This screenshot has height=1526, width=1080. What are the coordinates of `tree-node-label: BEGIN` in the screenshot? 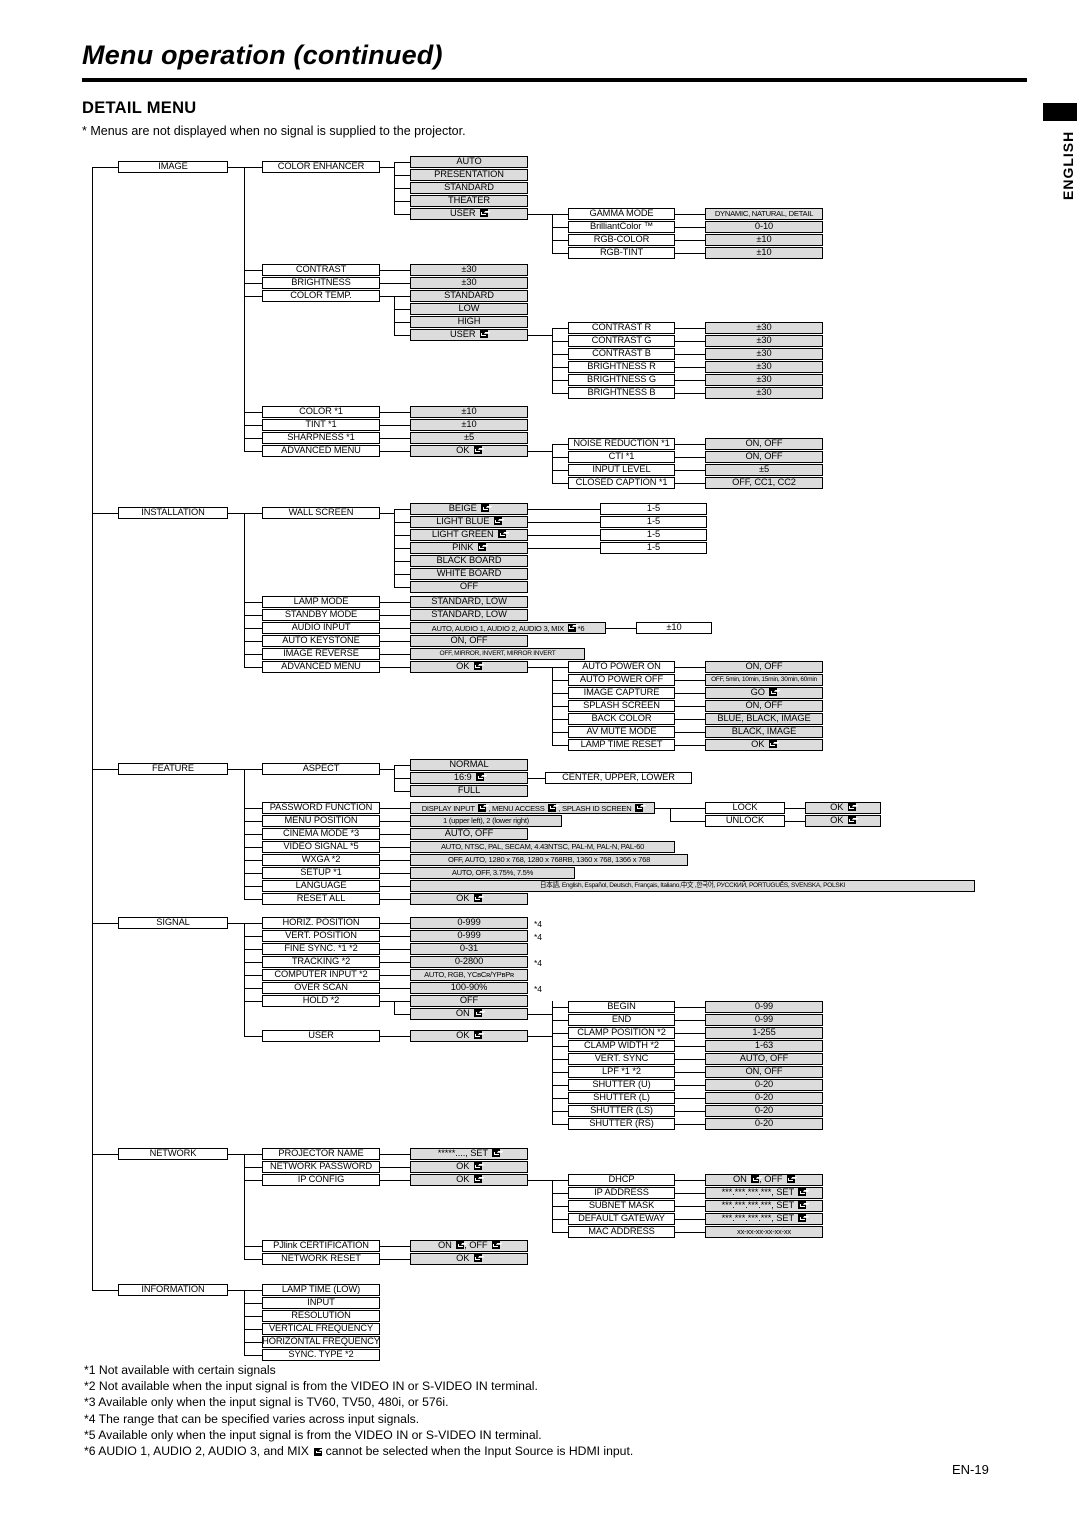 It's located at (621, 1006).